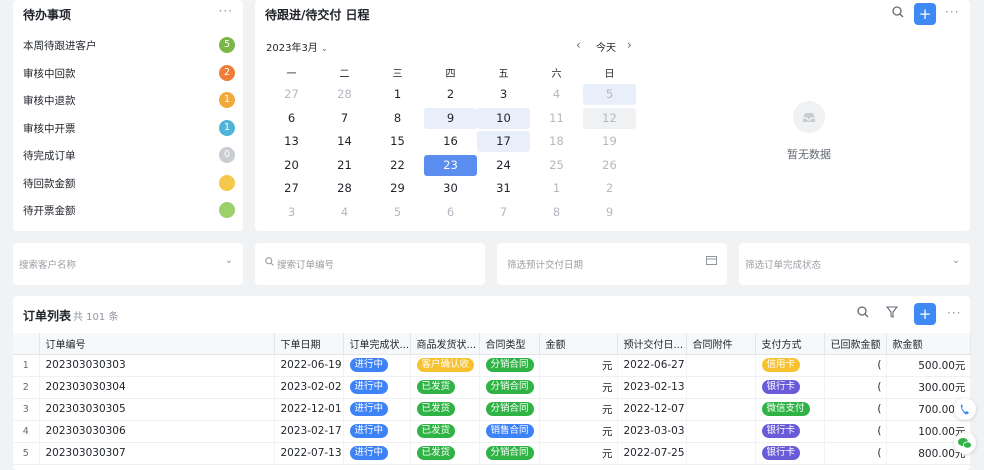 The image size is (984, 470). What do you see at coordinates (129, 73) in the screenshot?
I see `todo-item: 审核中回款 2` at bounding box center [129, 73].